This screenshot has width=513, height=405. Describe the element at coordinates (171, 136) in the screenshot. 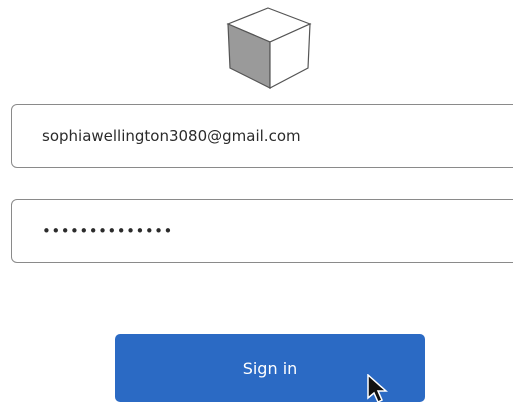

I see `email-value: sophiawellington3080@gmail.com` at that location.